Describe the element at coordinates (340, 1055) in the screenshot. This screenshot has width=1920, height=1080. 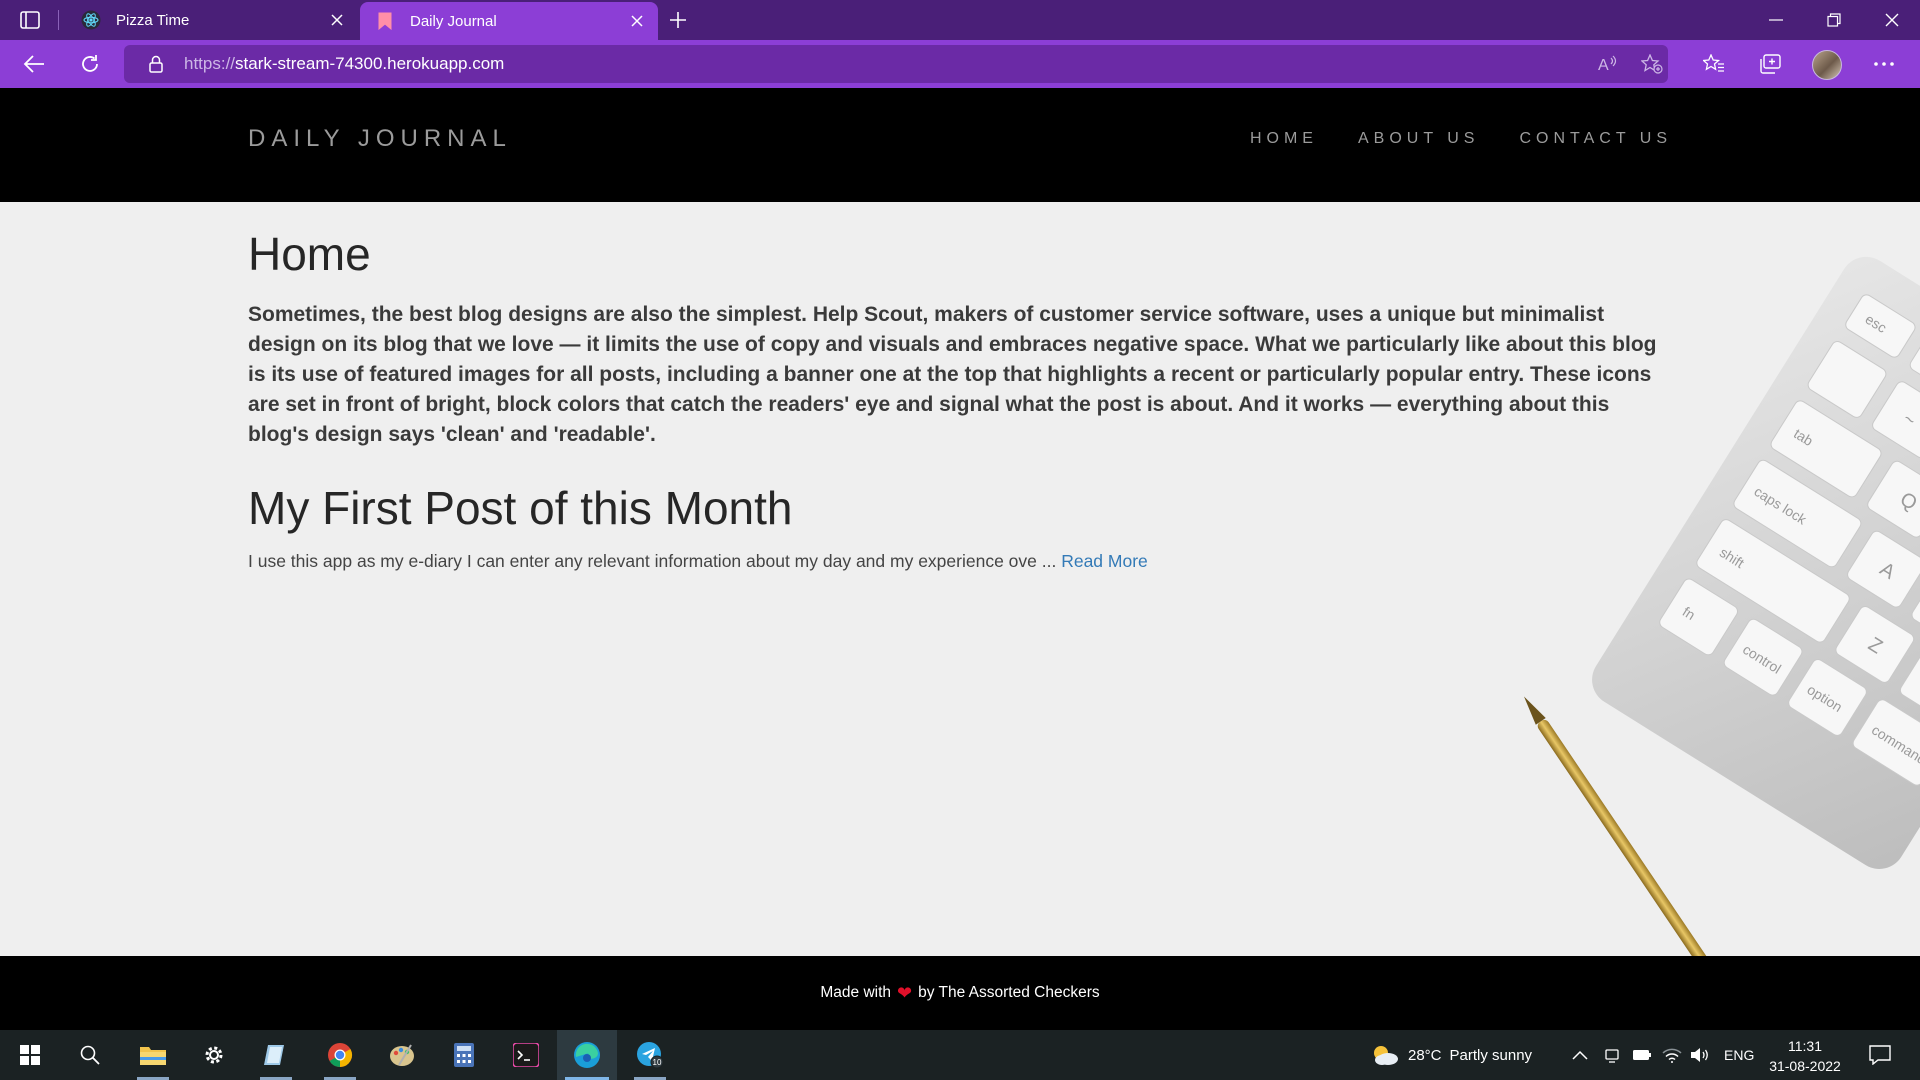
I see `chrome-icon` at that location.